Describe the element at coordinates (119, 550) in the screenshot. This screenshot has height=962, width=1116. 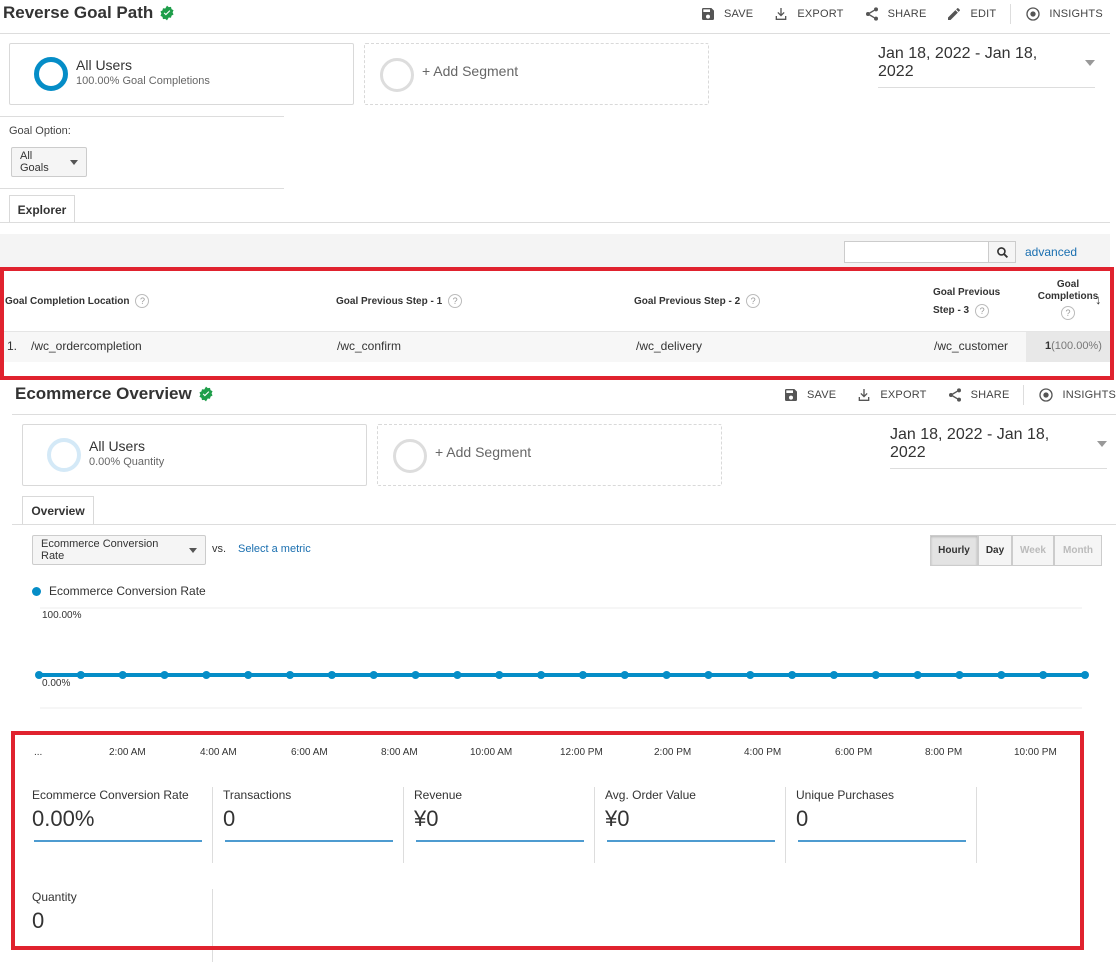
I see `metric-select: Ecommerce Conversion Rate` at that location.